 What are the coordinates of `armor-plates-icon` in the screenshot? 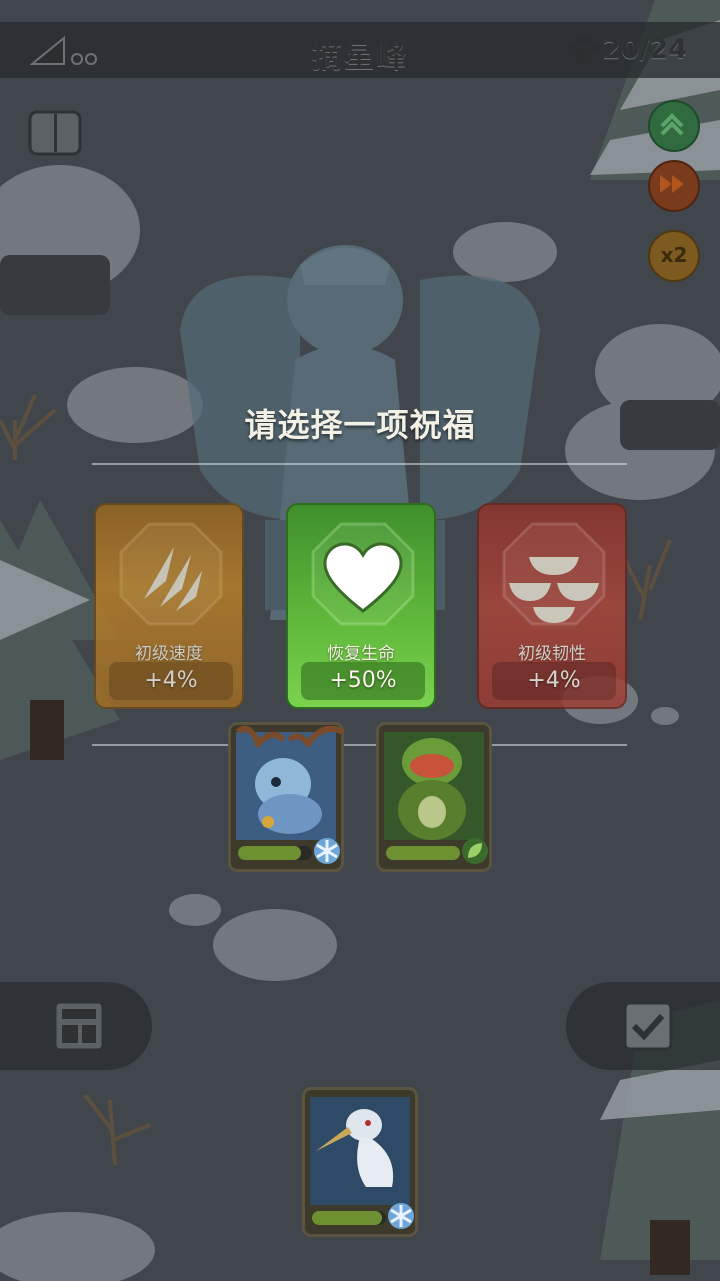 It's located at (554, 574).